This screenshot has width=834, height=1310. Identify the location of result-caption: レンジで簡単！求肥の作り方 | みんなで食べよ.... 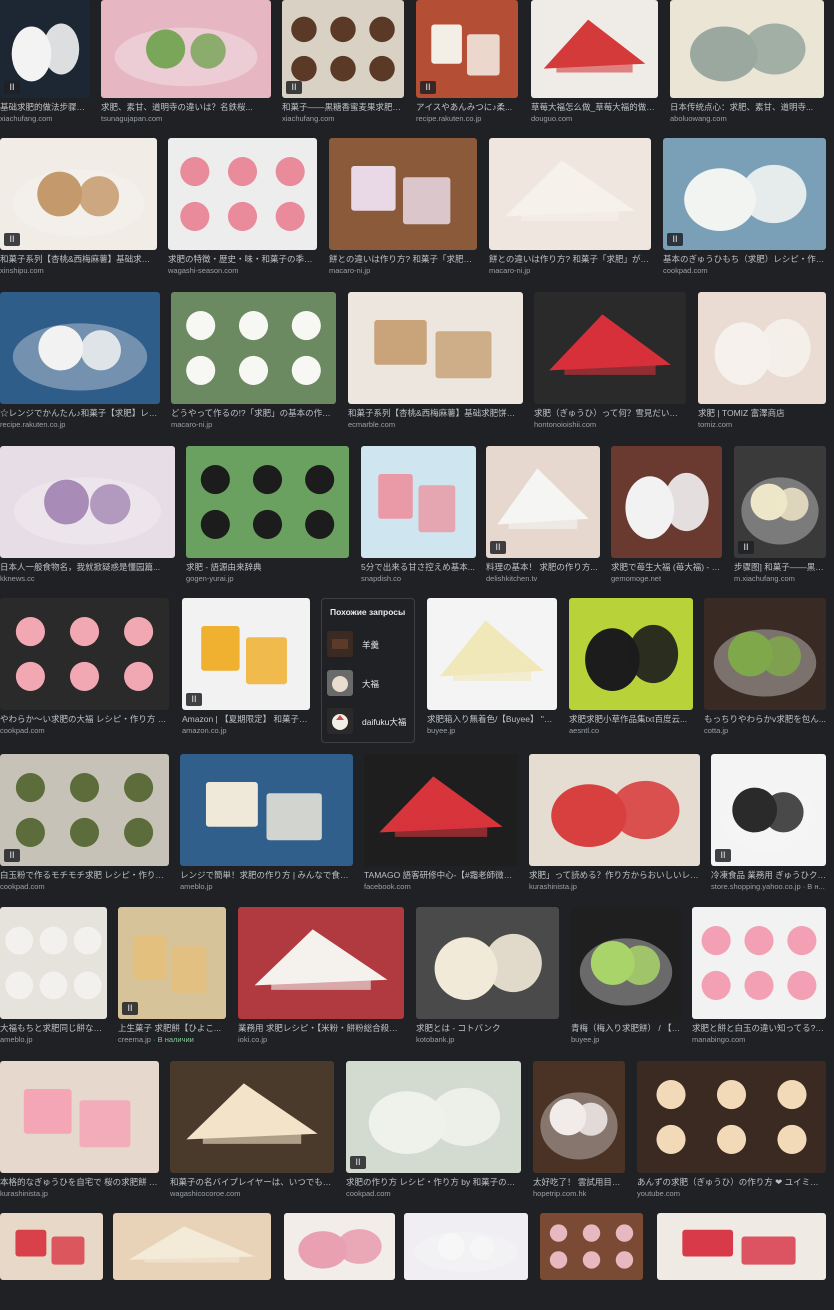
(266, 875).